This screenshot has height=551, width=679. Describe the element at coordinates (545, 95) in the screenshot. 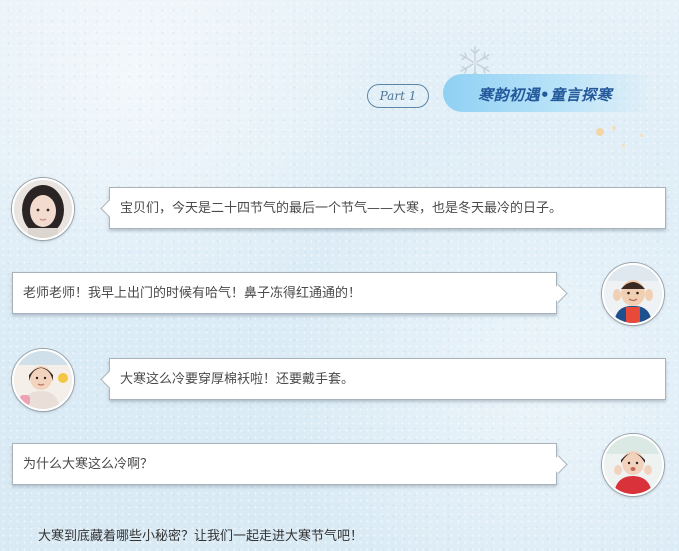

I see `section-title: 寒韵初遇•童言探寒` at that location.